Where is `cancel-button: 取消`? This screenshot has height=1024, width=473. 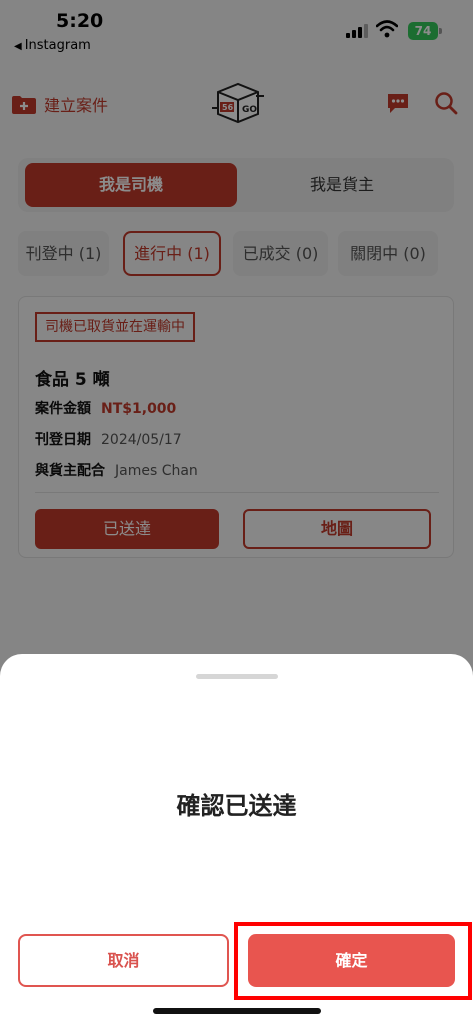
cancel-button: 取消 is located at coordinates (123, 960).